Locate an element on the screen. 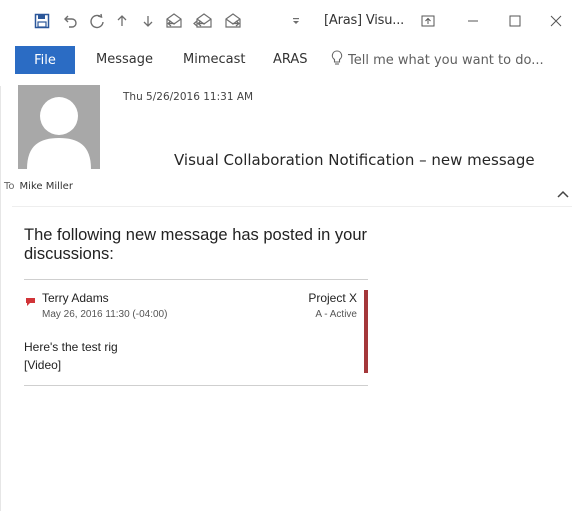 Image resolution: width=572 pixels, height=511 pixels. post-timestamp: May 26, 2016 11:30 (-04:00) is located at coordinates (105, 314).